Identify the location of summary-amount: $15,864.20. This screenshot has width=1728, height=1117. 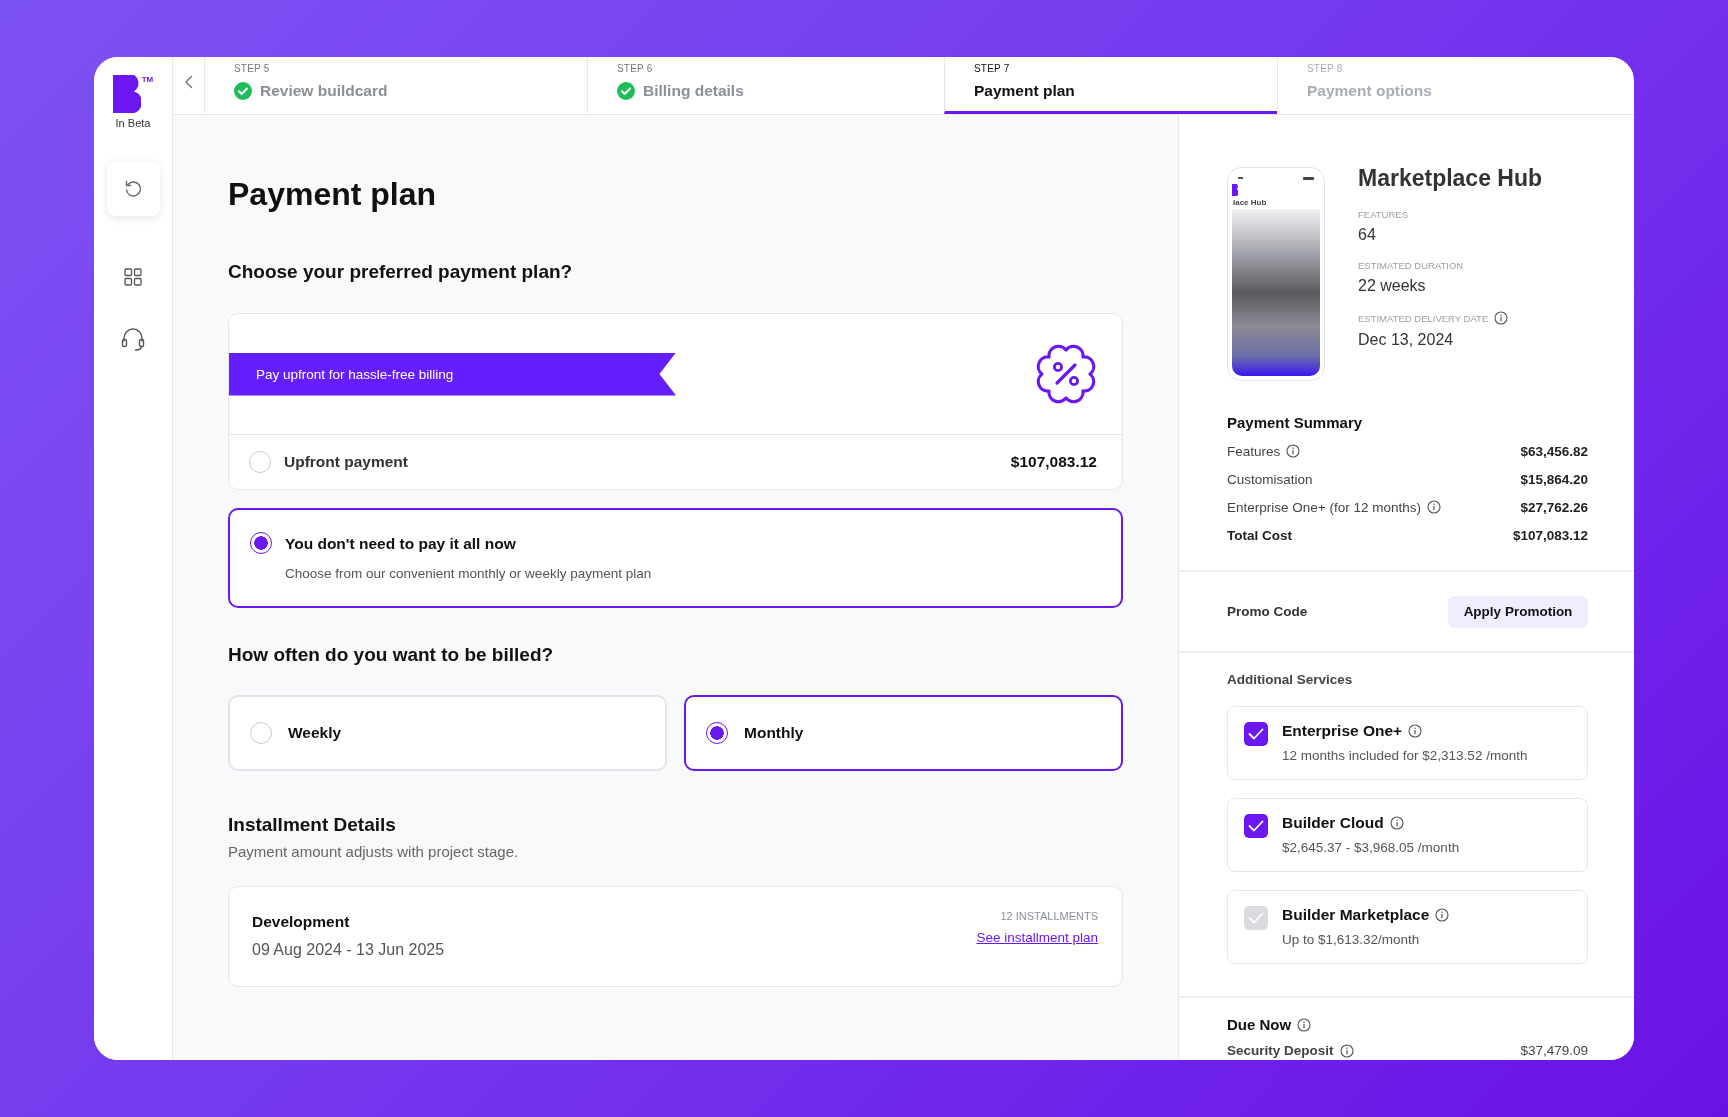
(1554, 479).